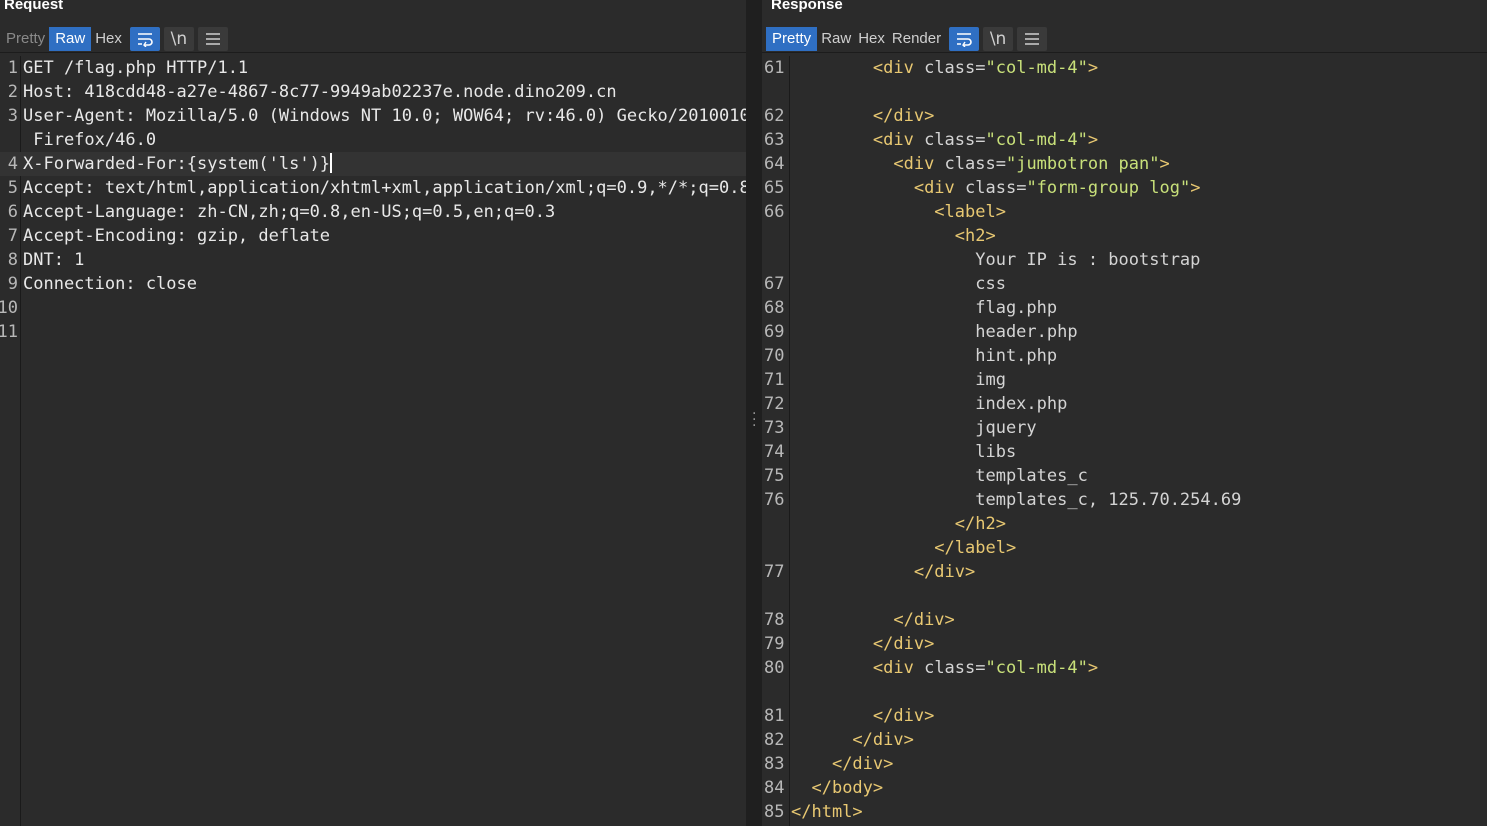 This screenshot has height=826, width=1487. I want to click on code-token: libs, so click(996, 452).